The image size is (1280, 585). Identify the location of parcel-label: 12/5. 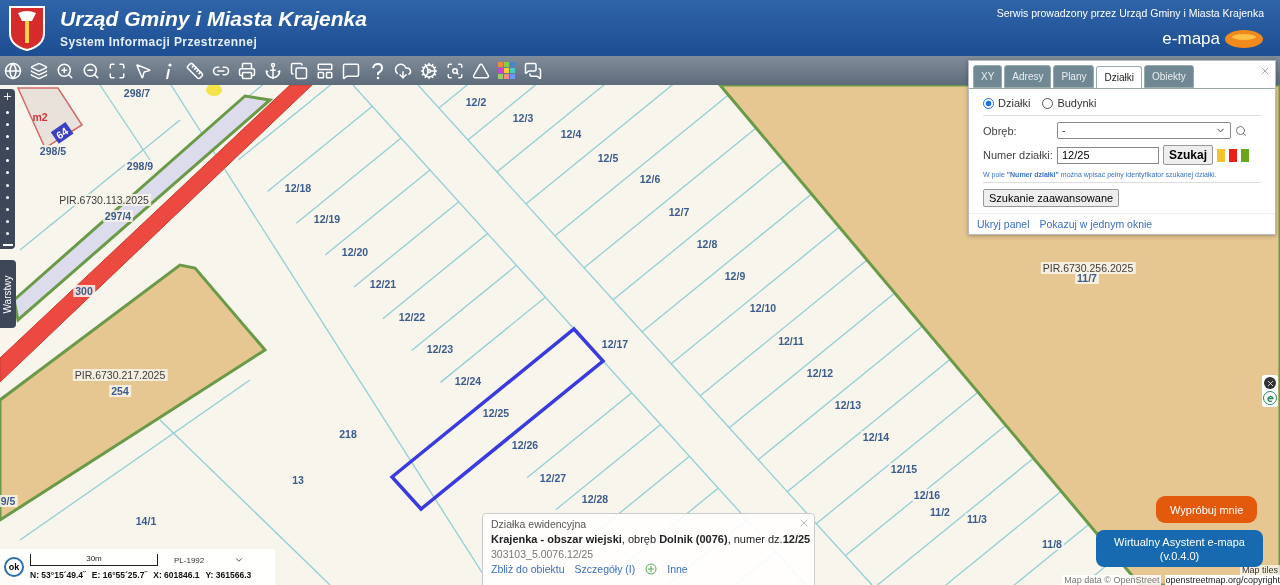
(608, 158).